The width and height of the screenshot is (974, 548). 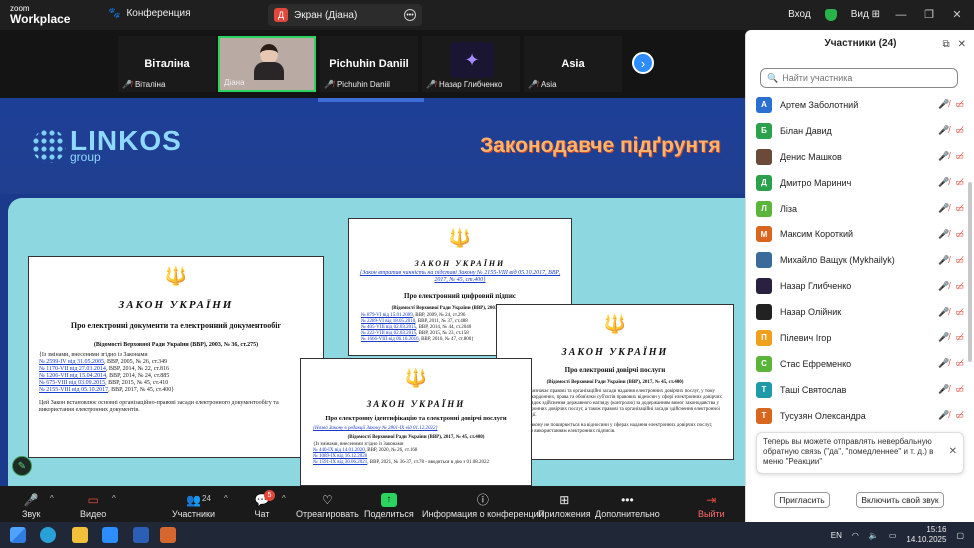 What do you see at coordinates (900, 500) in the screenshot?
I see `unmute-button: Включить свой звук` at bounding box center [900, 500].